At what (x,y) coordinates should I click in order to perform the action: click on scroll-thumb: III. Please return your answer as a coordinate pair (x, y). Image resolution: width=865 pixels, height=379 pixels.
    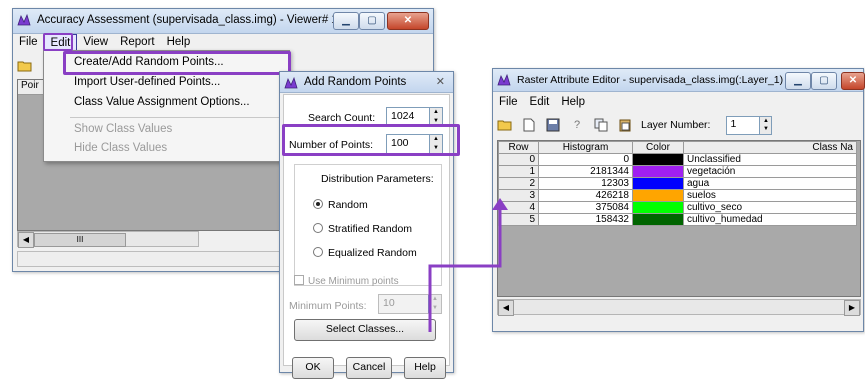
    Looking at the image, I should click on (80, 240).